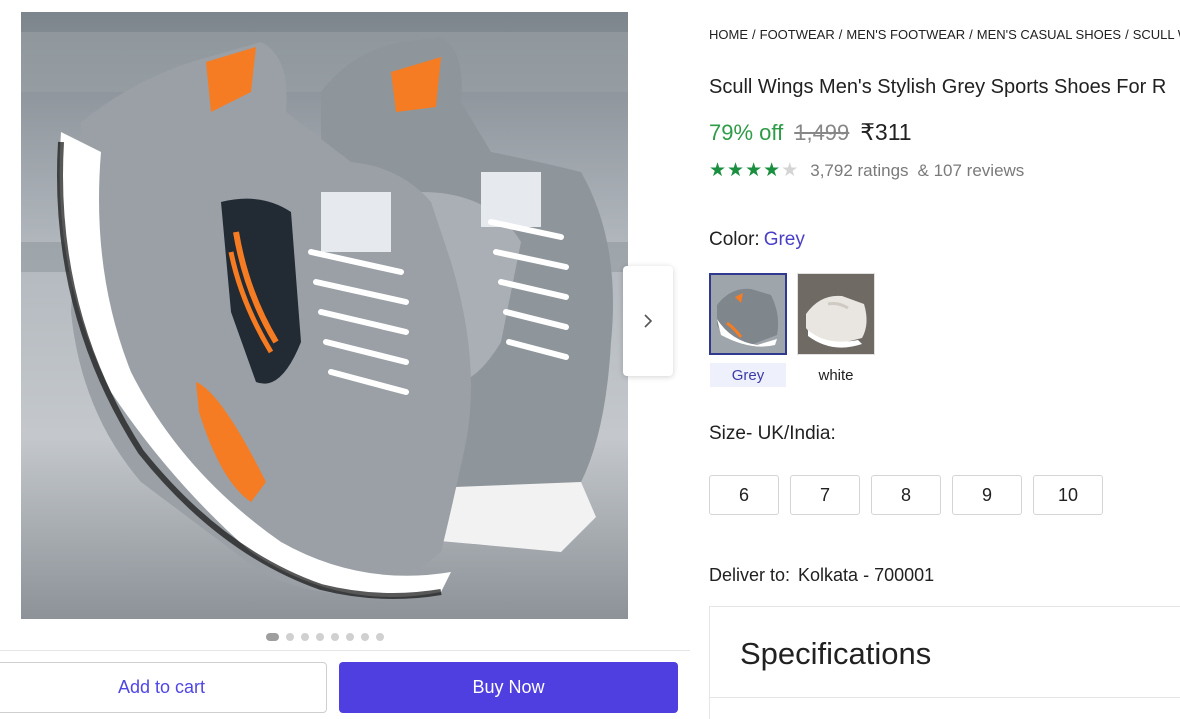  Describe the element at coordinates (836, 375) in the screenshot. I see `swatch-label-white: white` at that location.